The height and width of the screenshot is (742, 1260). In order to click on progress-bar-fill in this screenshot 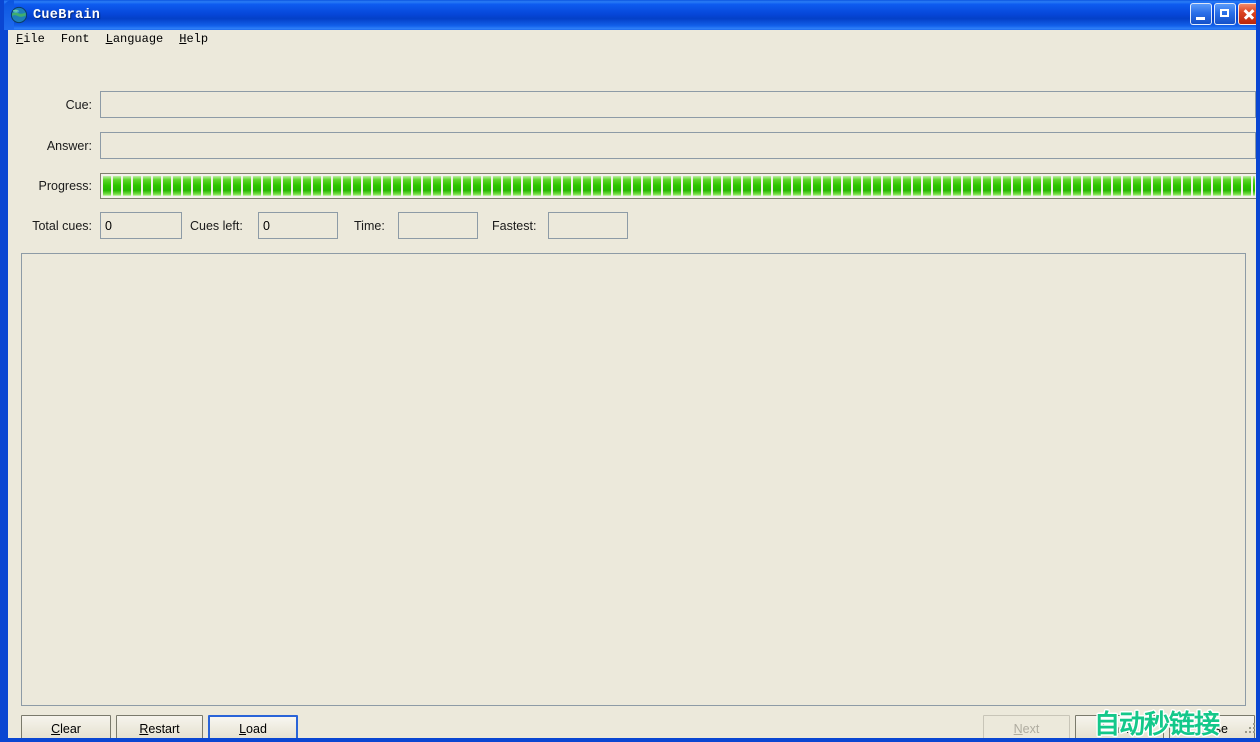, I will do `click(679, 186)`.